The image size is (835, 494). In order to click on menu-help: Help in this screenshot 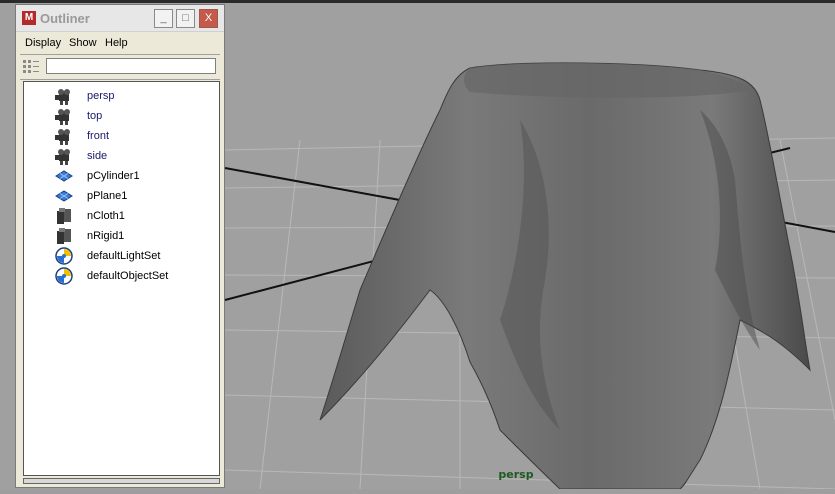, I will do `click(116, 43)`.